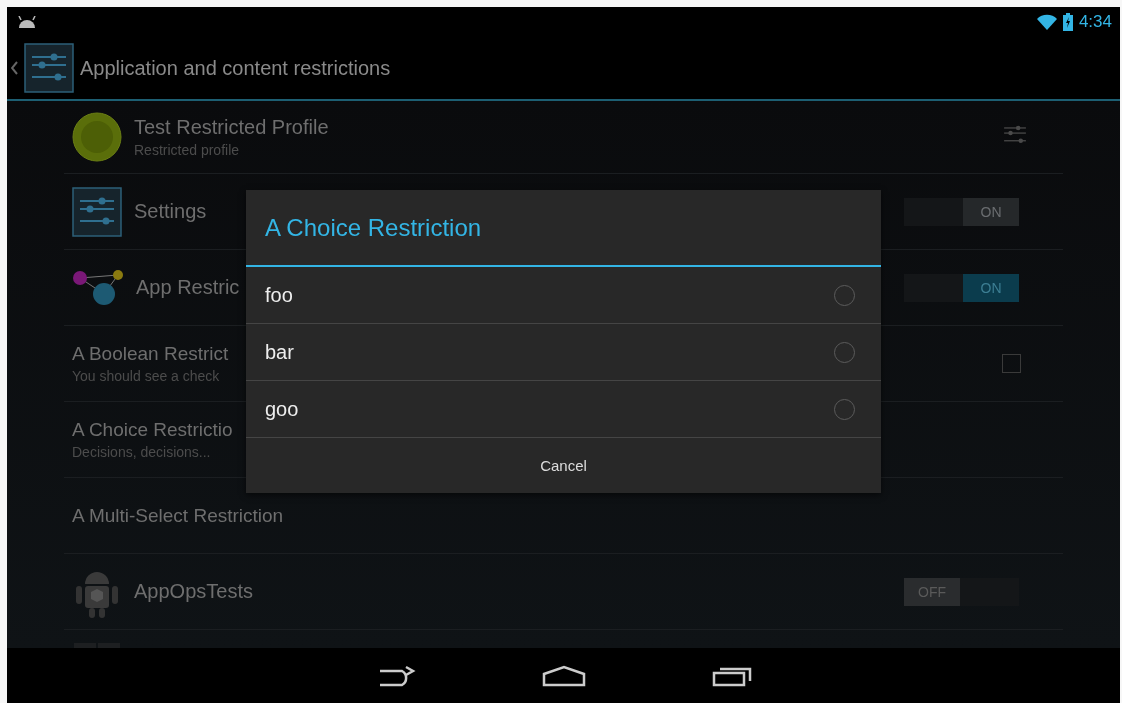  What do you see at coordinates (193, 591) in the screenshot?
I see `app-name: AppOpsTests` at bounding box center [193, 591].